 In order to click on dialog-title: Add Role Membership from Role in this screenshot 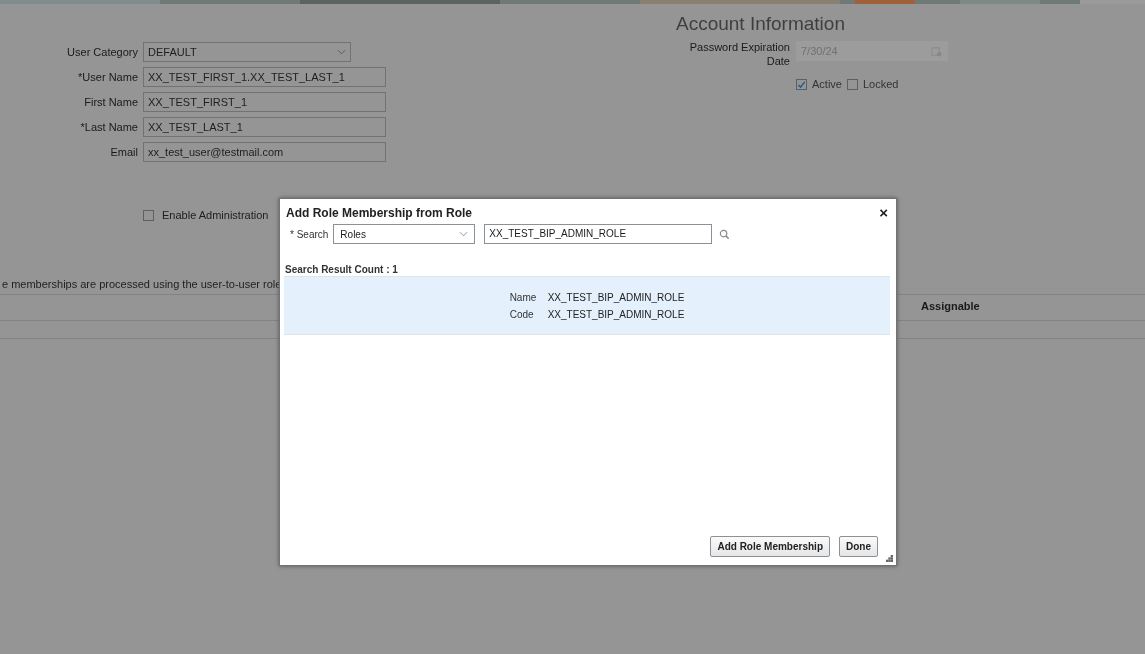, I will do `click(379, 212)`.